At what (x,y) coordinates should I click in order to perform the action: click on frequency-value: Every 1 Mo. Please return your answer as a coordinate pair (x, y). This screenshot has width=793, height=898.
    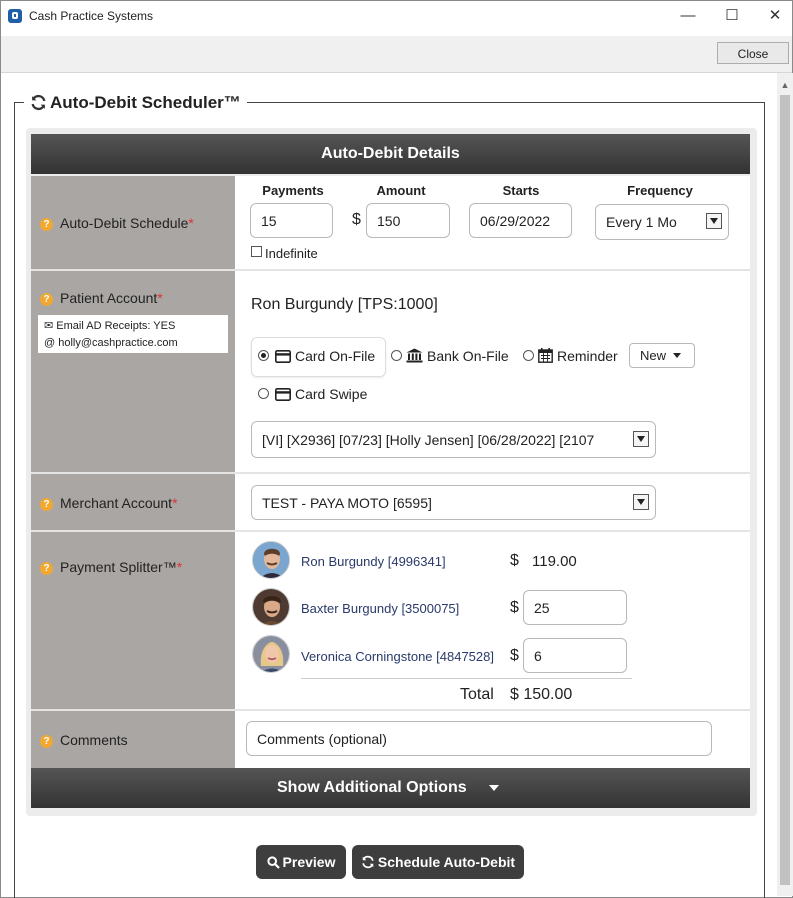
    Looking at the image, I should click on (641, 222).